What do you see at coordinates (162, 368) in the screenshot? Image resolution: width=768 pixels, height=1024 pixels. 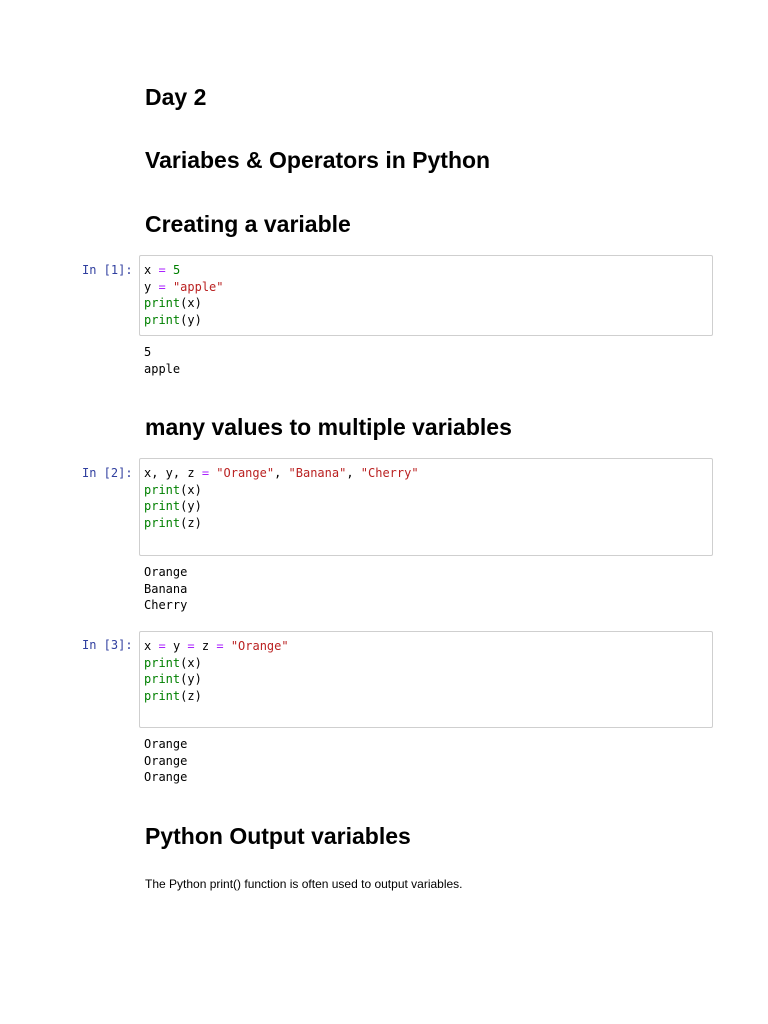 I see `output-line: apple` at bounding box center [162, 368].